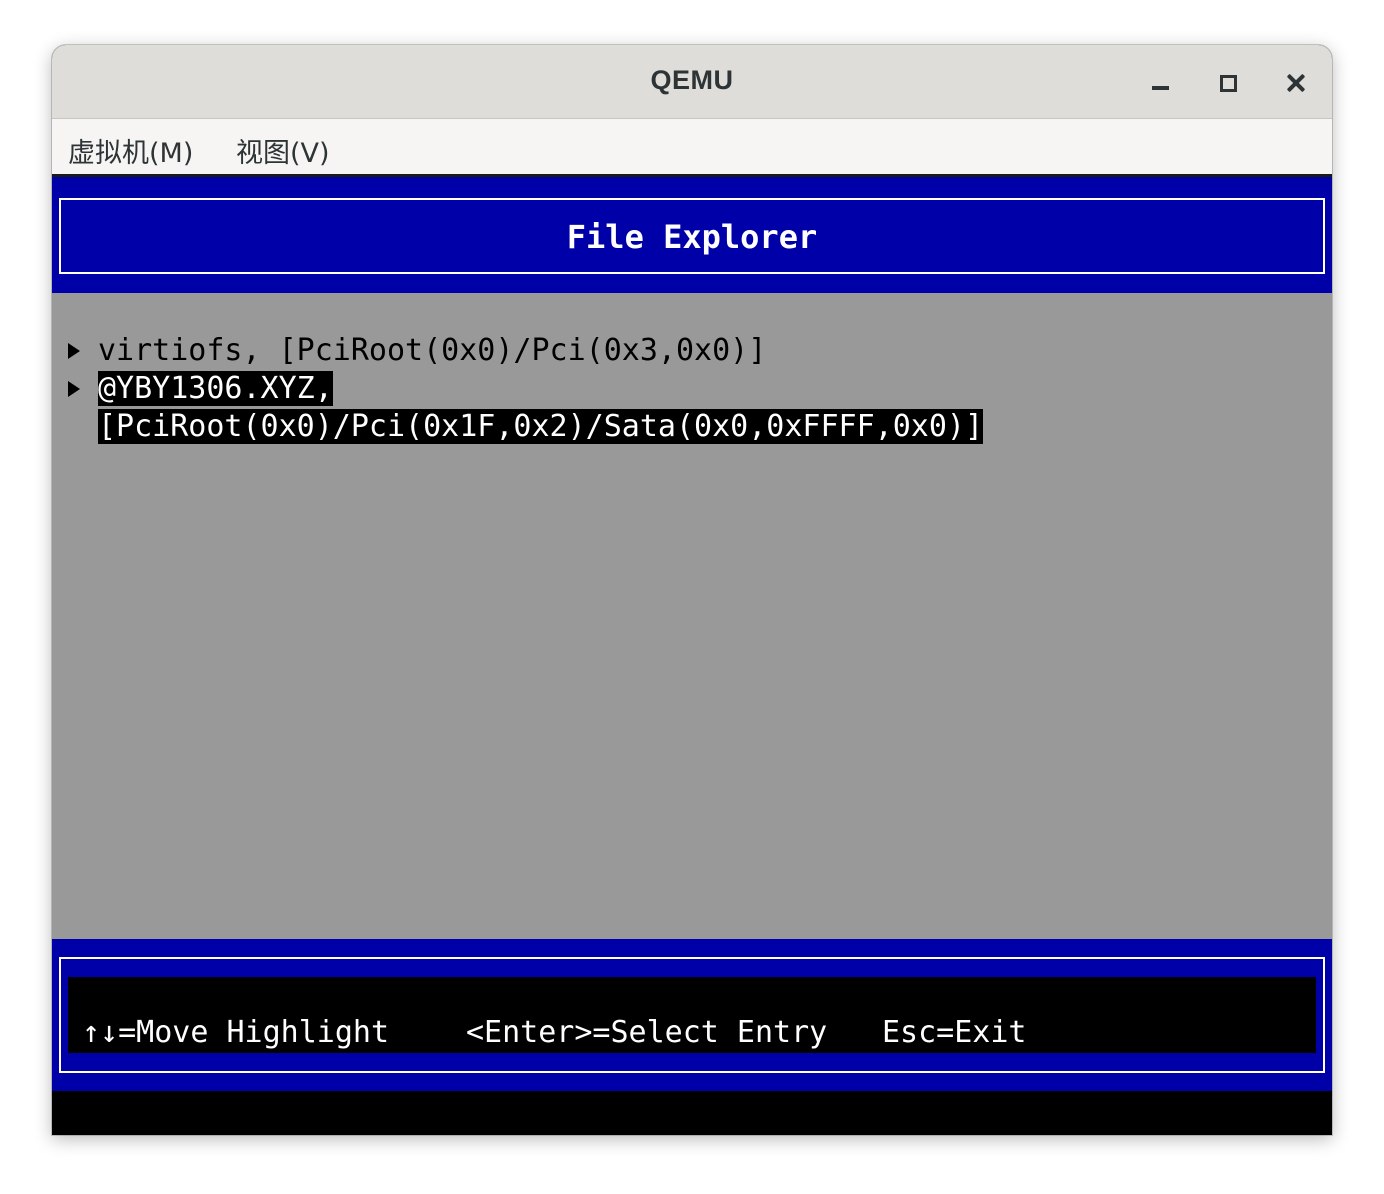  I want to click on minimize-icon, so click(1160, 88).